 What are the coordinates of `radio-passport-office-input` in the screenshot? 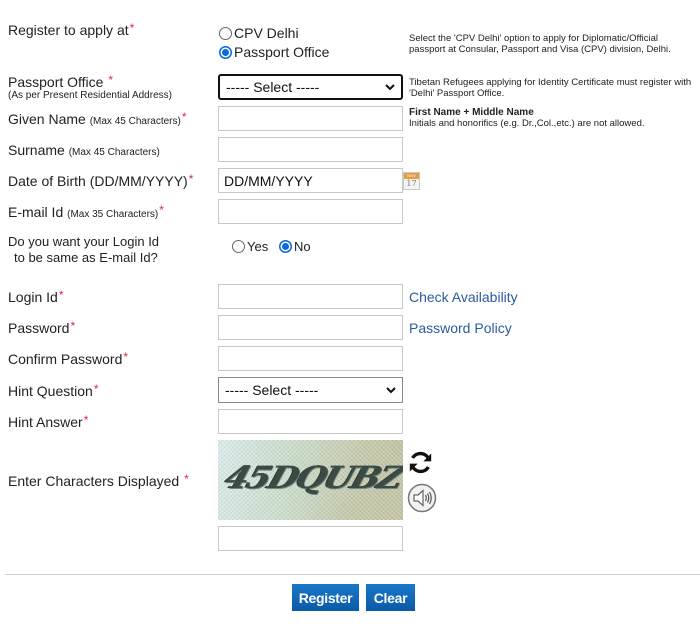 It's located at (225, 52).